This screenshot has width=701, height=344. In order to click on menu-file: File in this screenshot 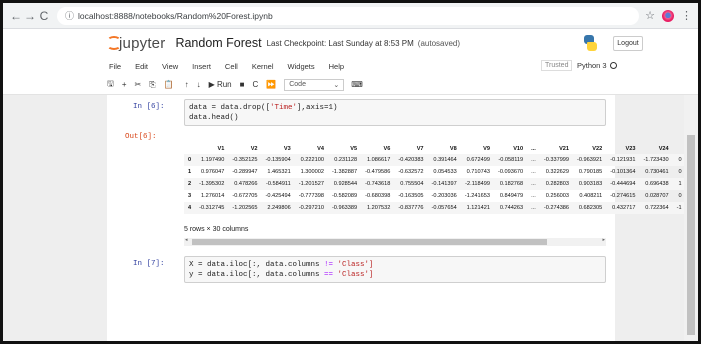, I will do `click(115, 66)`.